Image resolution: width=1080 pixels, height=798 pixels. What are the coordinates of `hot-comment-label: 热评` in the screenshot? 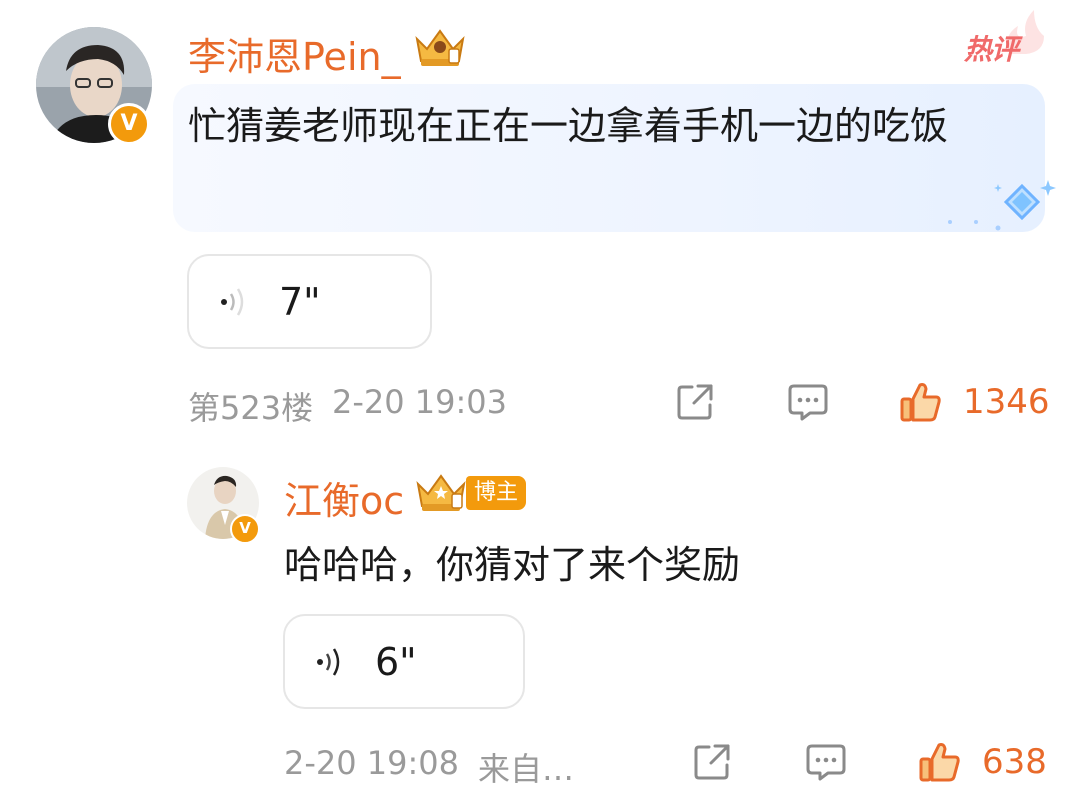 It's located at (991, 49).